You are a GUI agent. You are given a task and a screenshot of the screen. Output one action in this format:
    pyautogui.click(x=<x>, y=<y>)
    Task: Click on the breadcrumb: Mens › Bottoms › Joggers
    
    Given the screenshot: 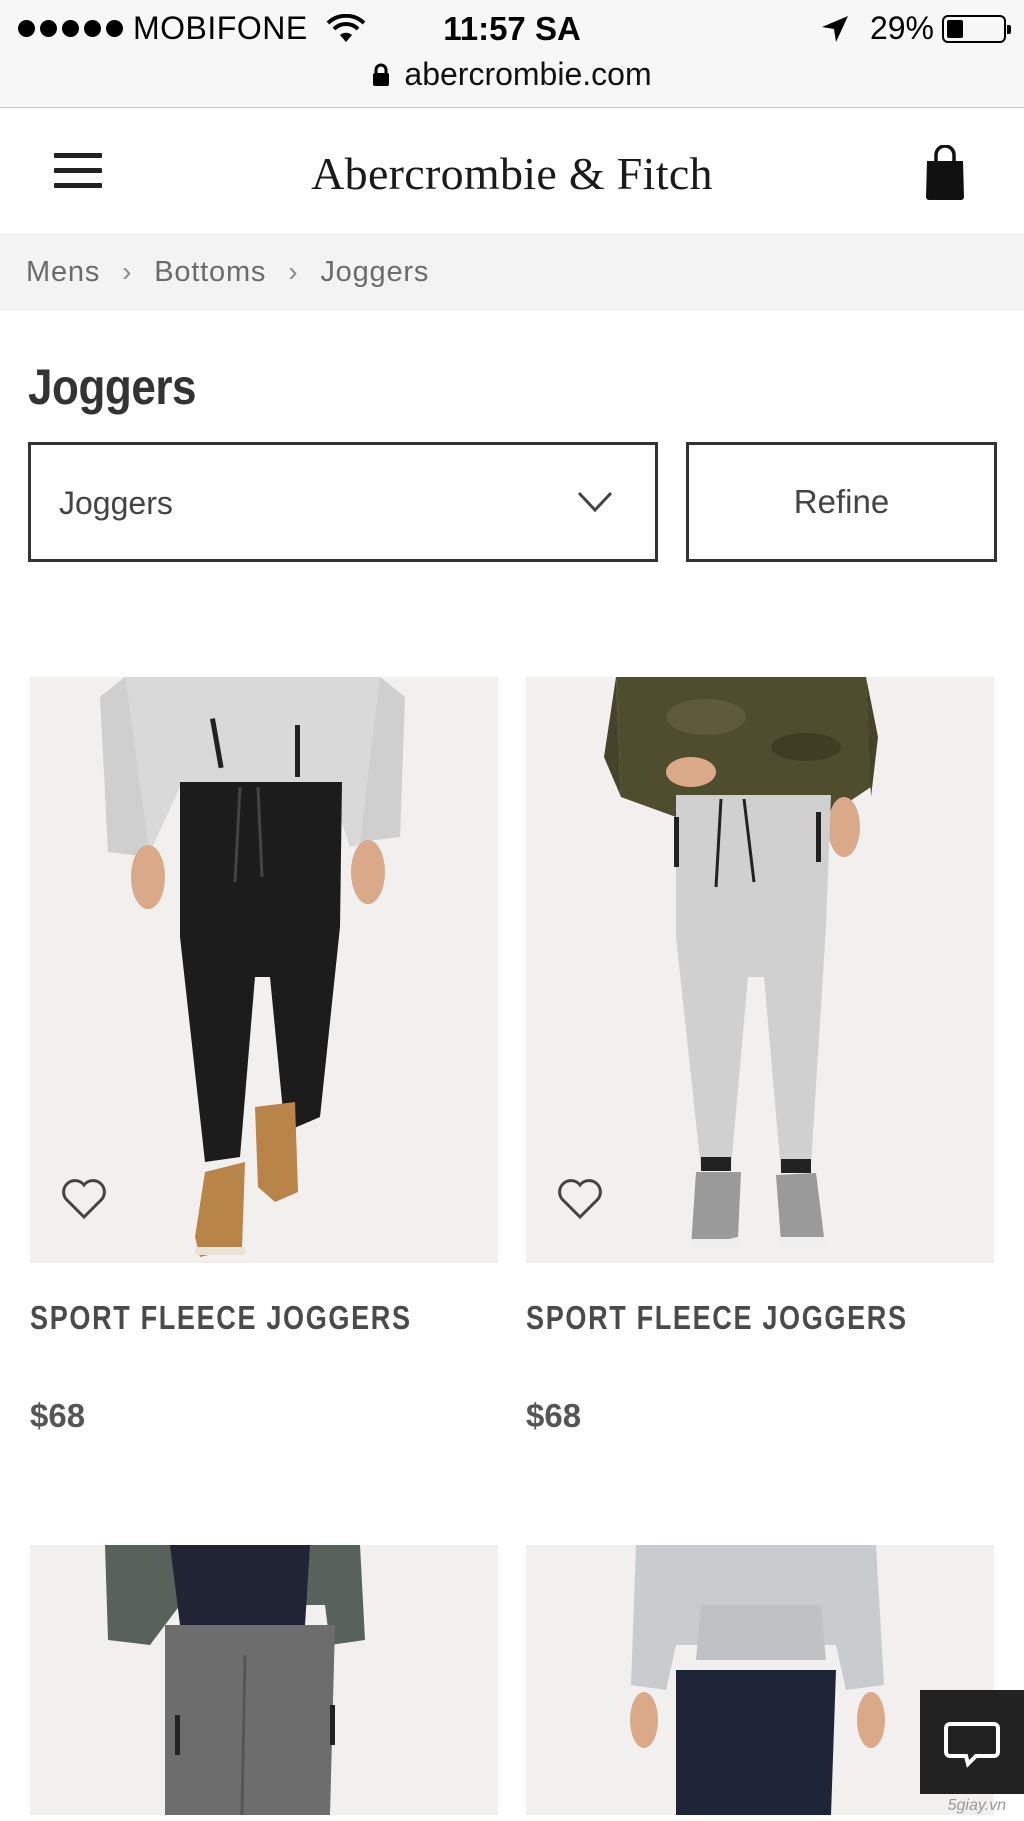 What is the action you would take?
    pyautogui.click(x=512, y=272)
    